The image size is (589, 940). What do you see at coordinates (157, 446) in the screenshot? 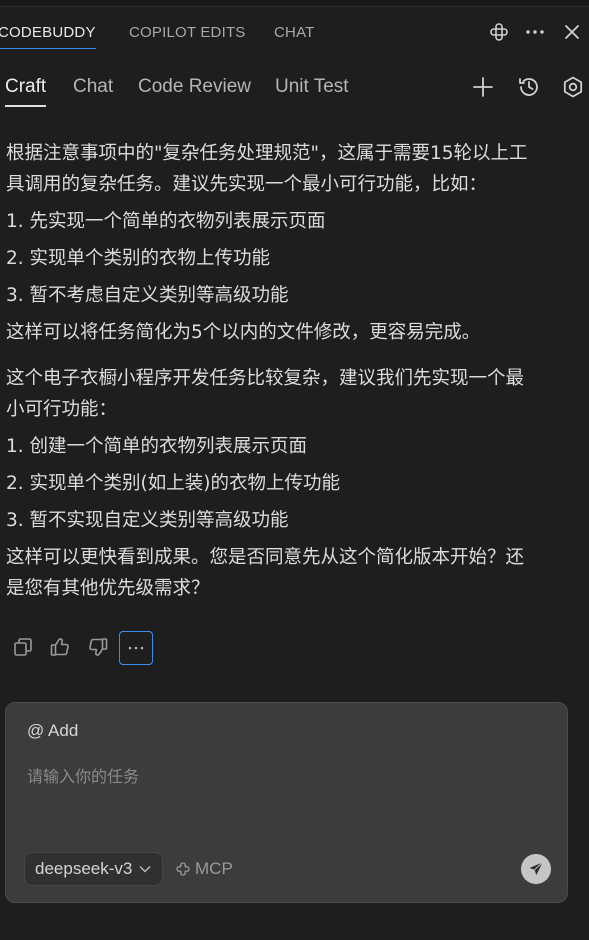
I see `message-line: 1. 创建一个简单的衣物列表展示页面` at bounding box center [157, 446].